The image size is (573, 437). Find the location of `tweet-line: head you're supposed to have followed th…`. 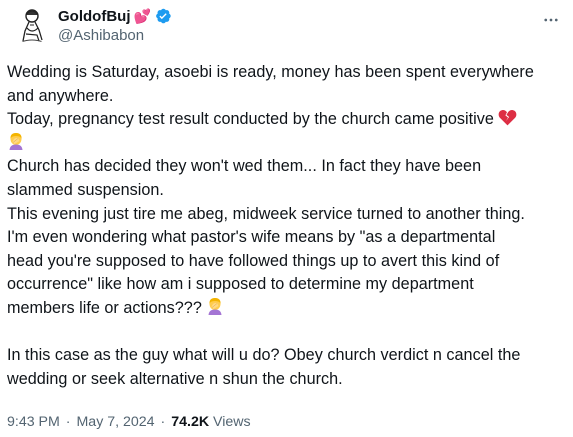

tweet-line: head you're supposed to have followed th… is located at coordinates (253, 260).